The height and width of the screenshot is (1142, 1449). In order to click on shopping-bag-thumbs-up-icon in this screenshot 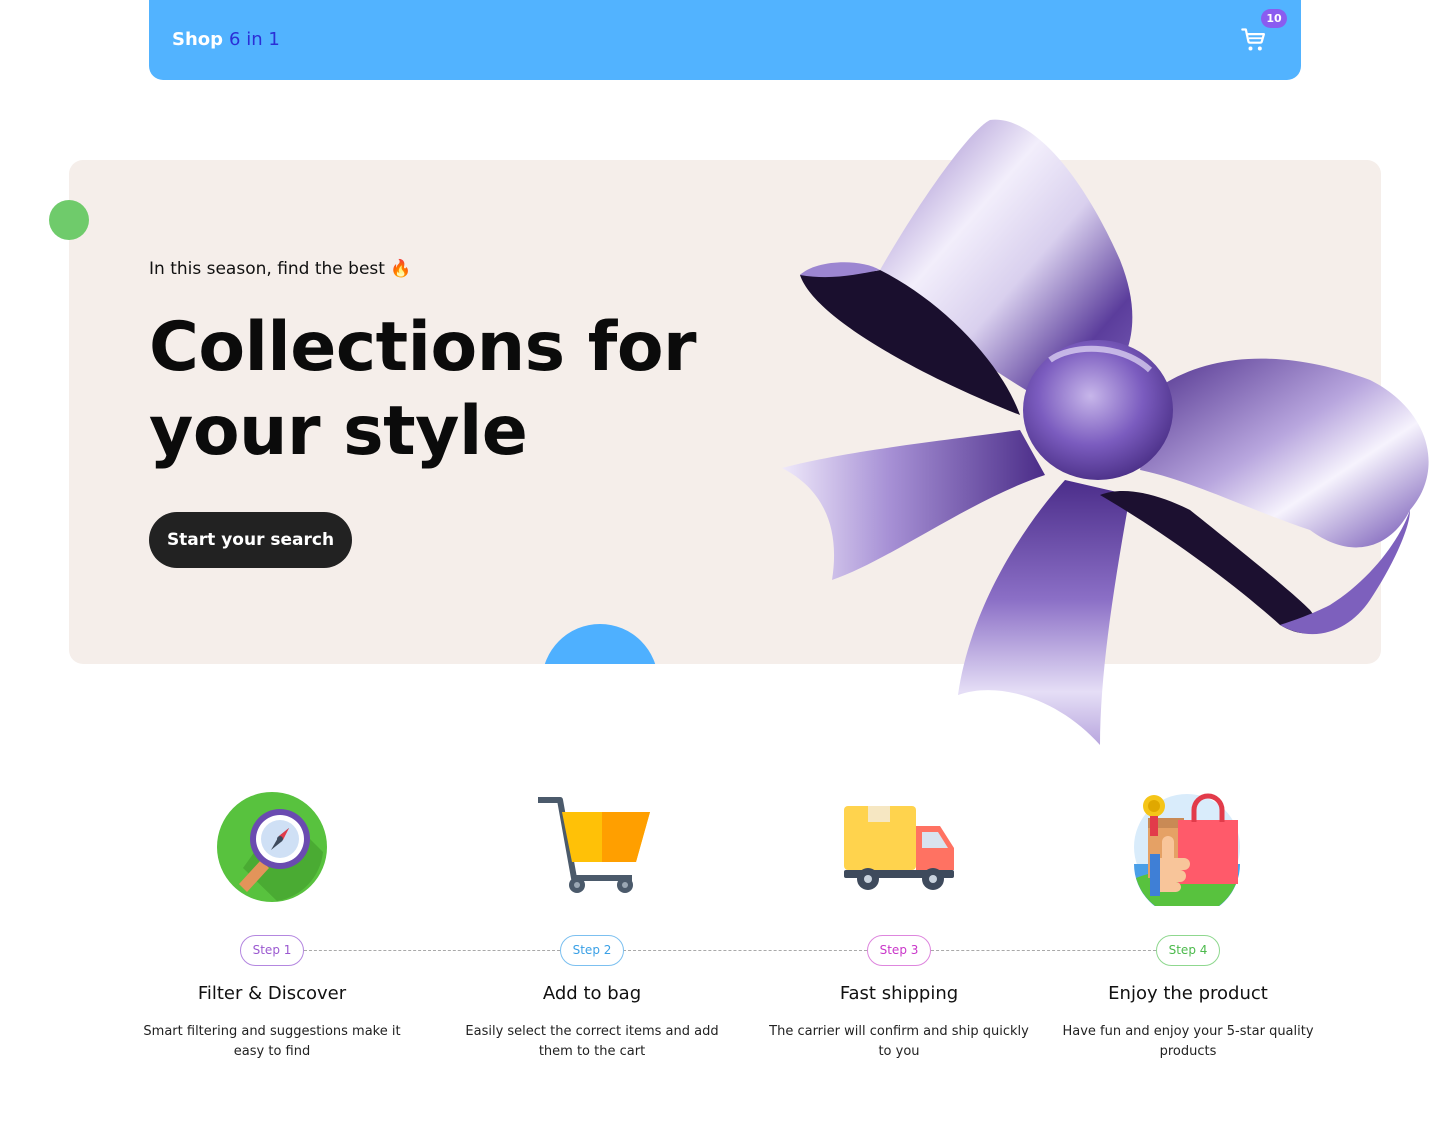, I will do `click(1187, 849)`.